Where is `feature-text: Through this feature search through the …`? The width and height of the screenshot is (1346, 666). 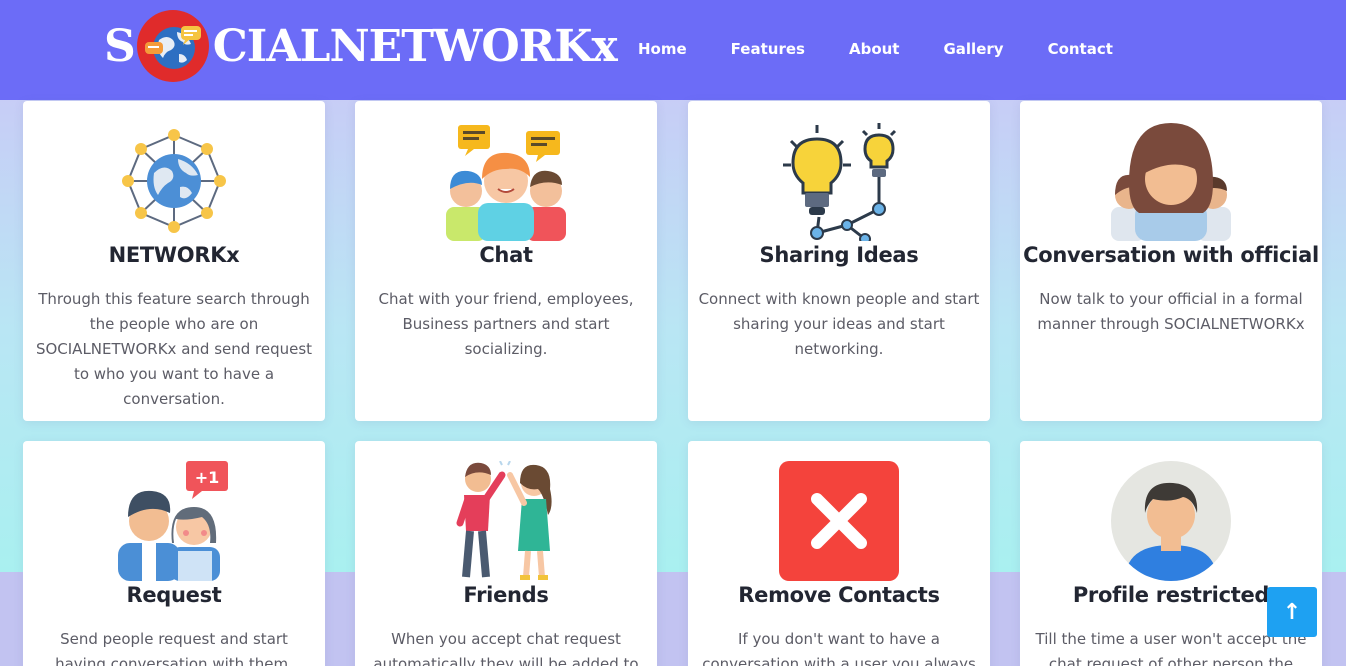 feature-text: Through this feature search through the … is located at coordinates (174, 349).